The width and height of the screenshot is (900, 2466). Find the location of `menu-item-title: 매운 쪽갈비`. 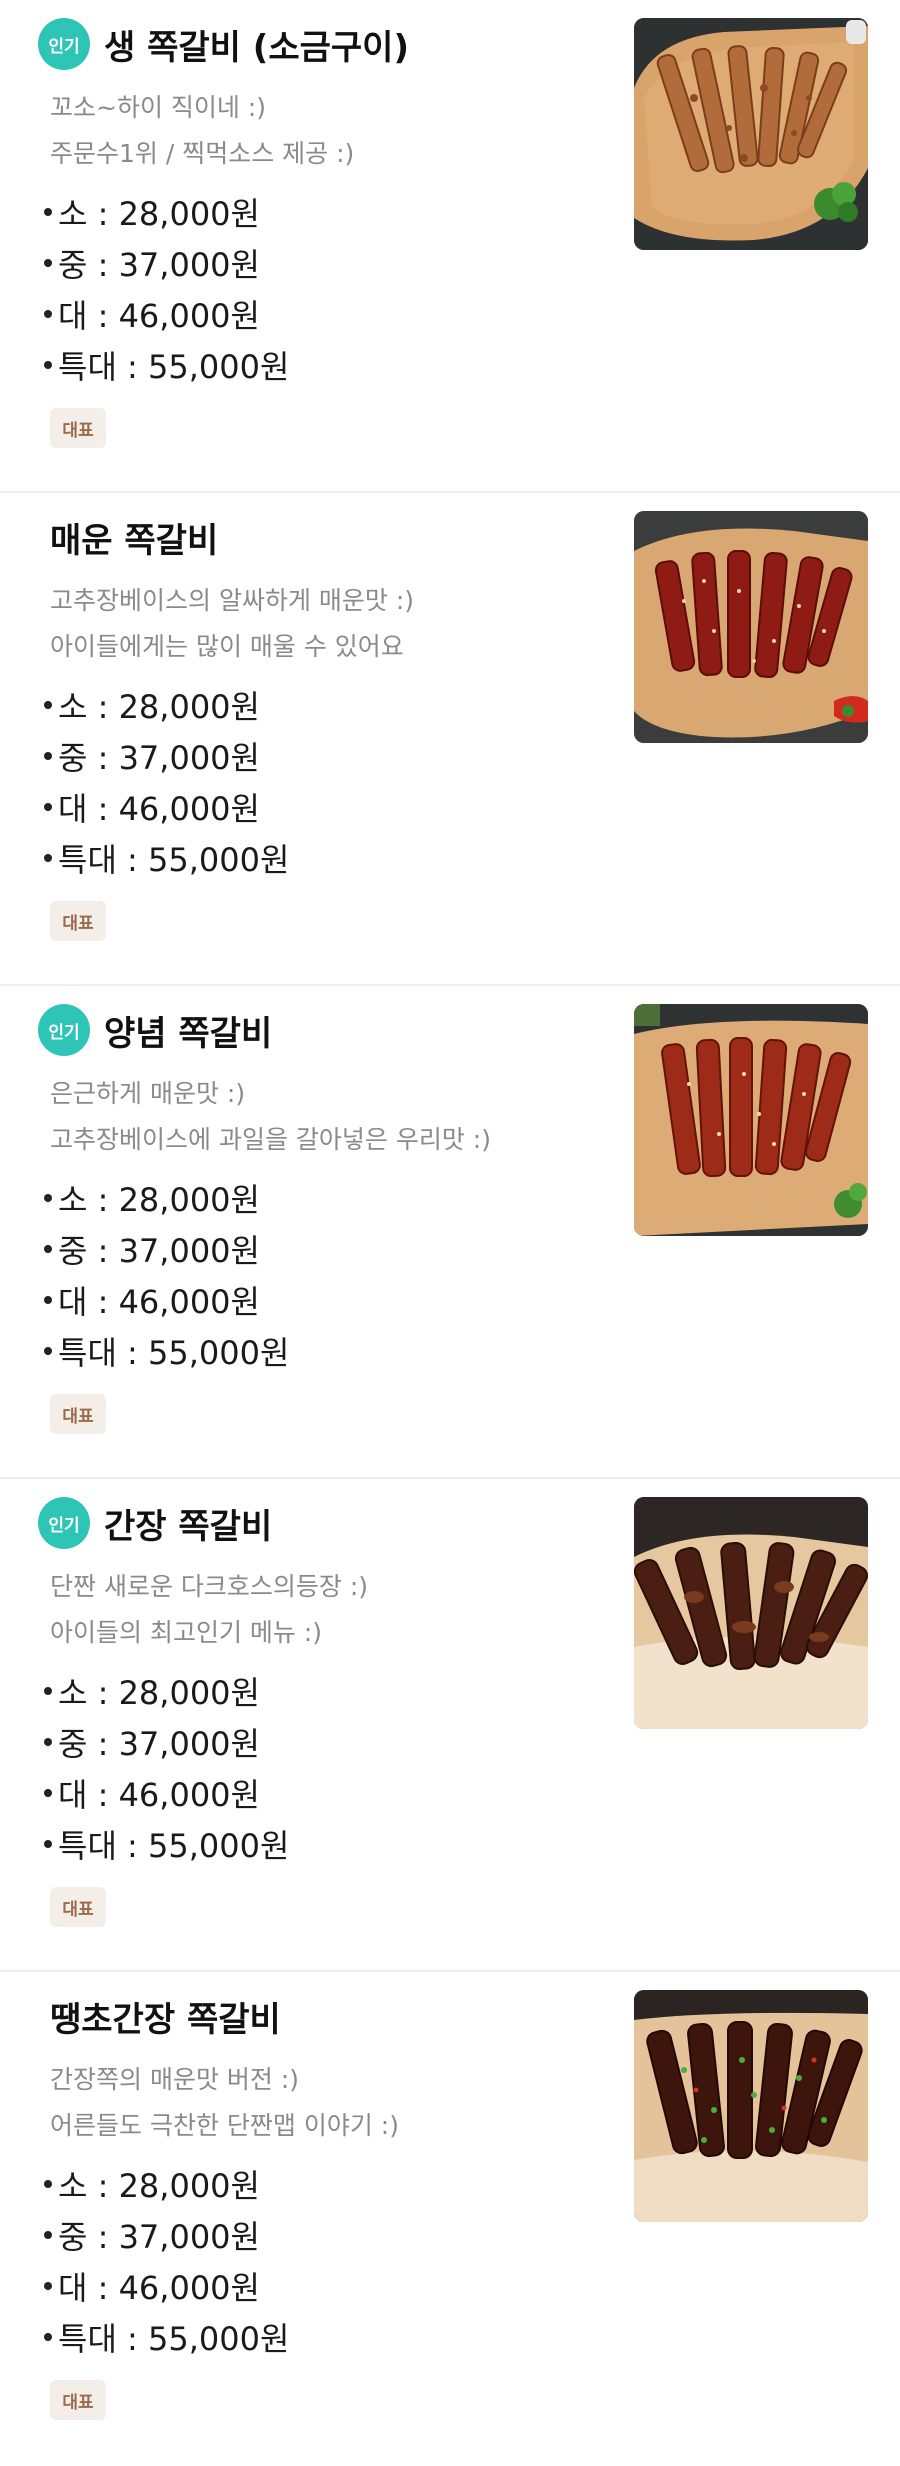

menu-item-title: 매운 쪽갈비 is located at coordinates (134, 540).